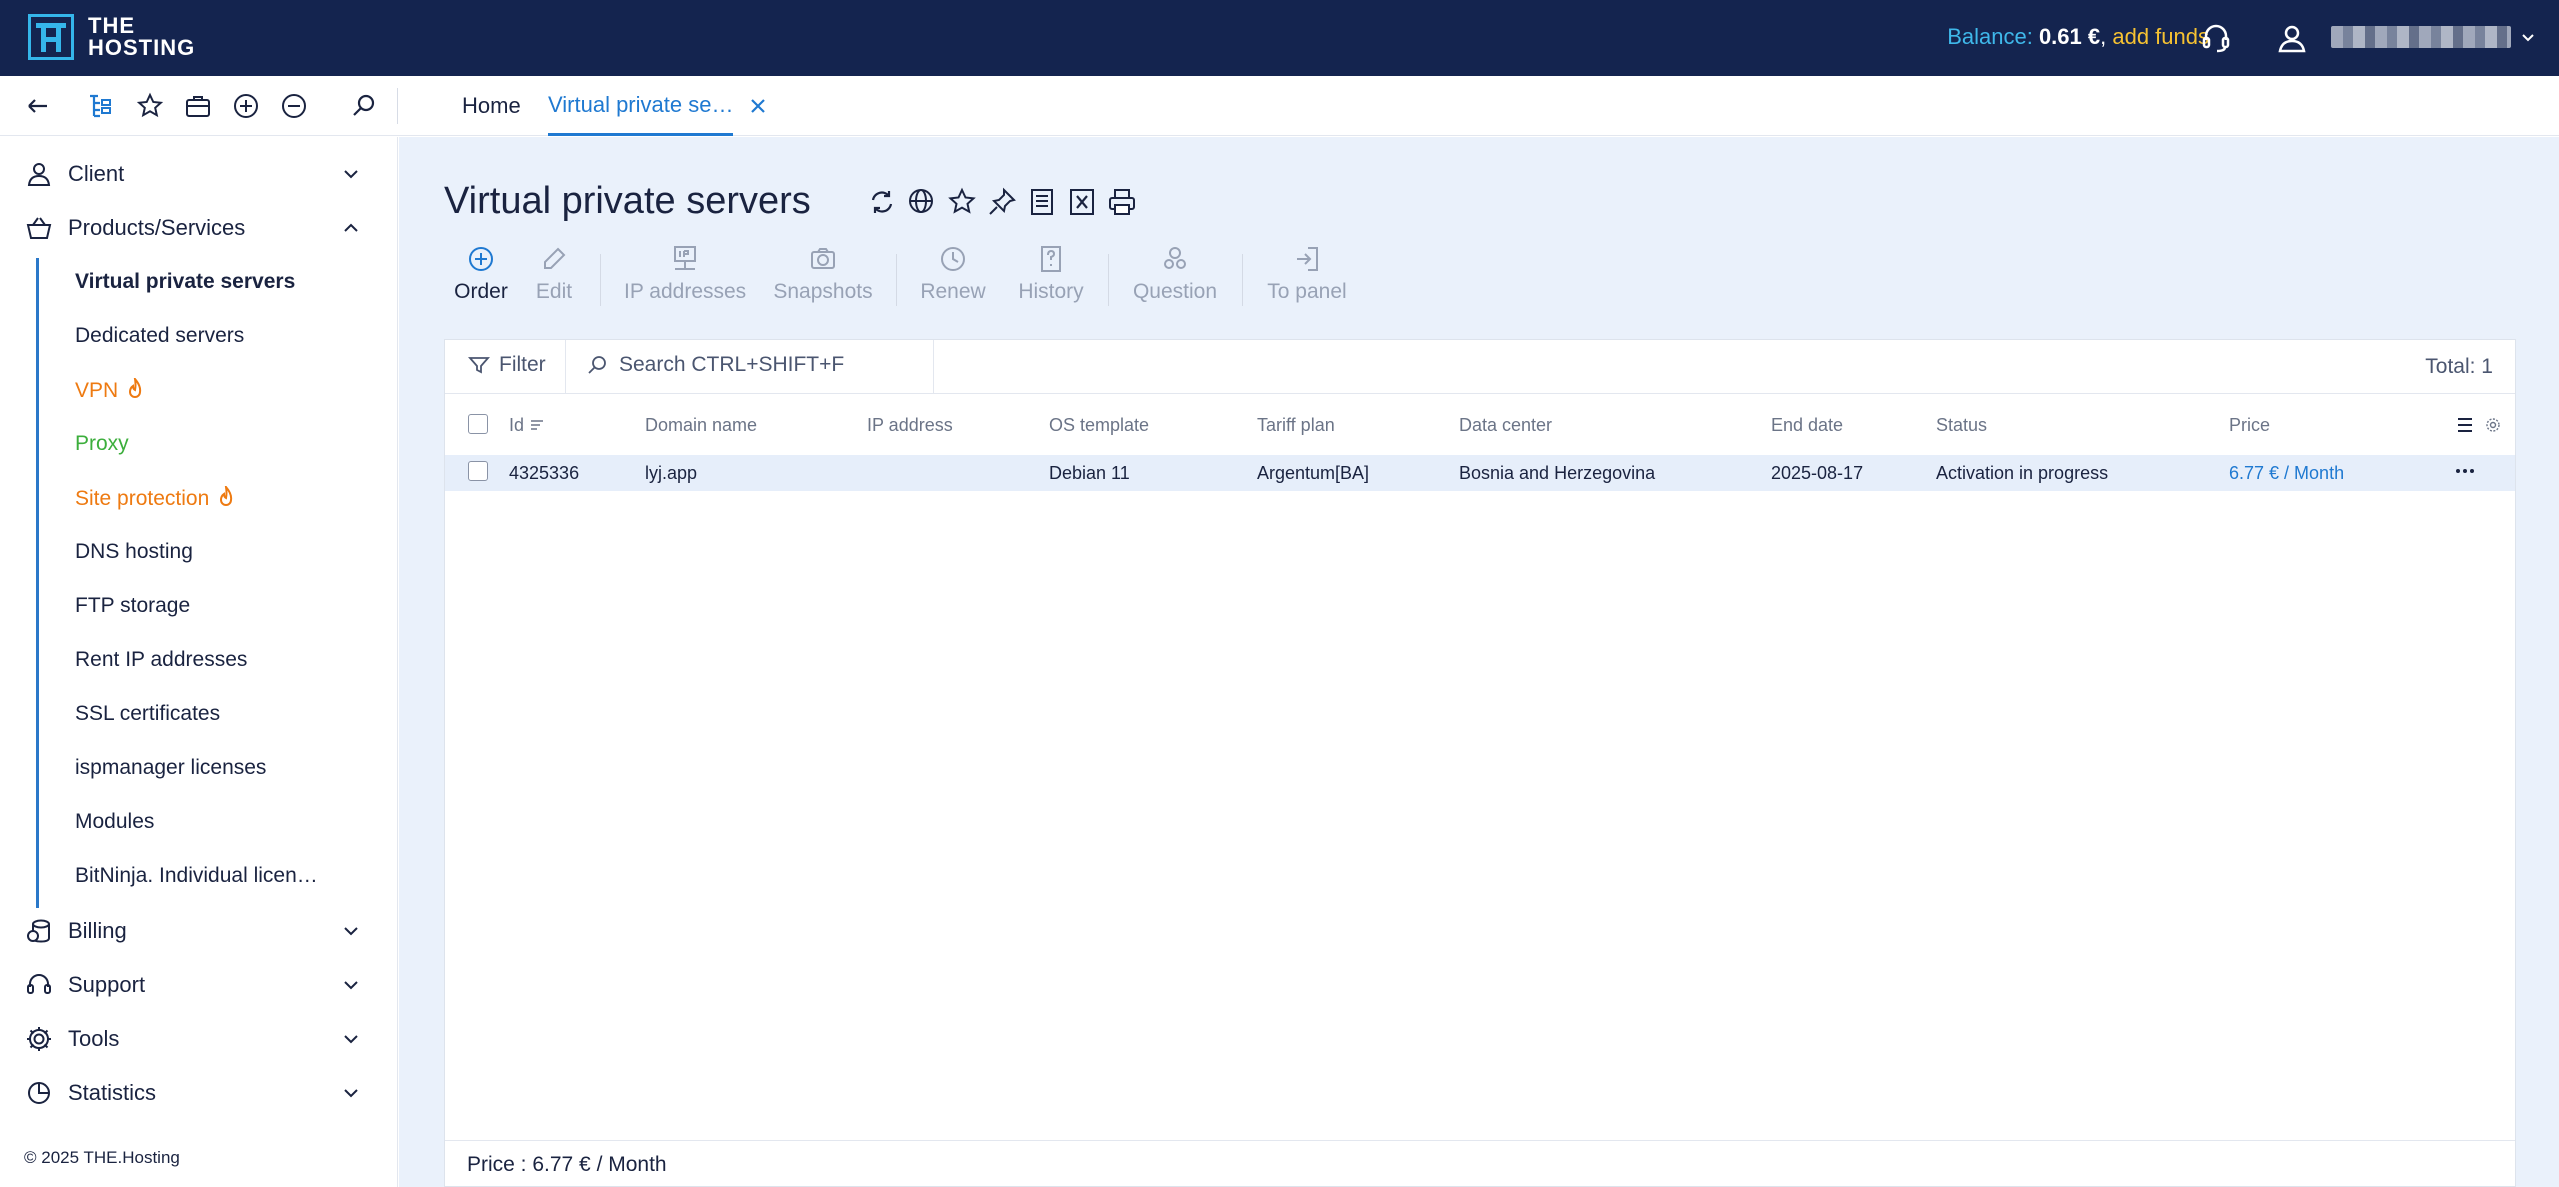 The image size is (2559, 1187). What do you see at coordinates (1002, 202) in the screenshot?
I see `pin-icon` at bounding box center [1002, 202].